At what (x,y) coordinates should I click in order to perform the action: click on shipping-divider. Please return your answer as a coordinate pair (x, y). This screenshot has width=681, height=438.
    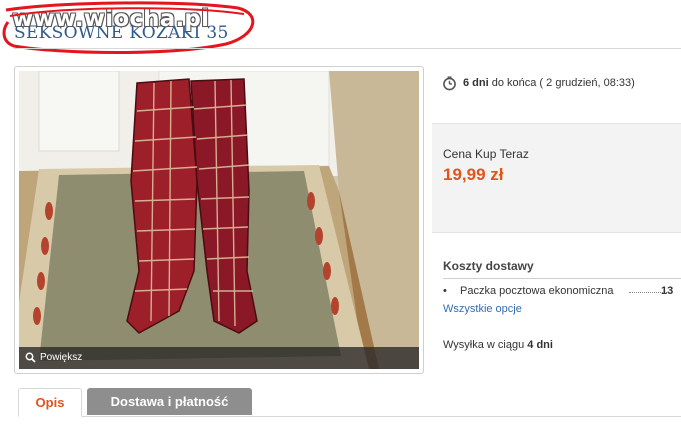
    Looking at the image, I should click on (562, 278).